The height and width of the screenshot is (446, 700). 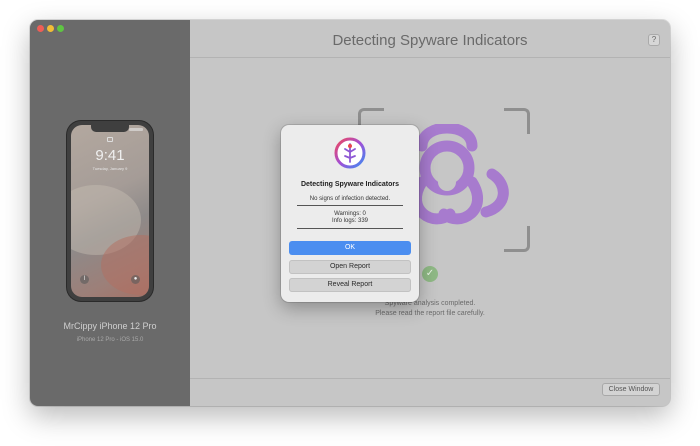 What do you see at coordinates (430, 274) in the screenshot?
I see `success-check-icon: ✓` at bounding box center [430, 274].